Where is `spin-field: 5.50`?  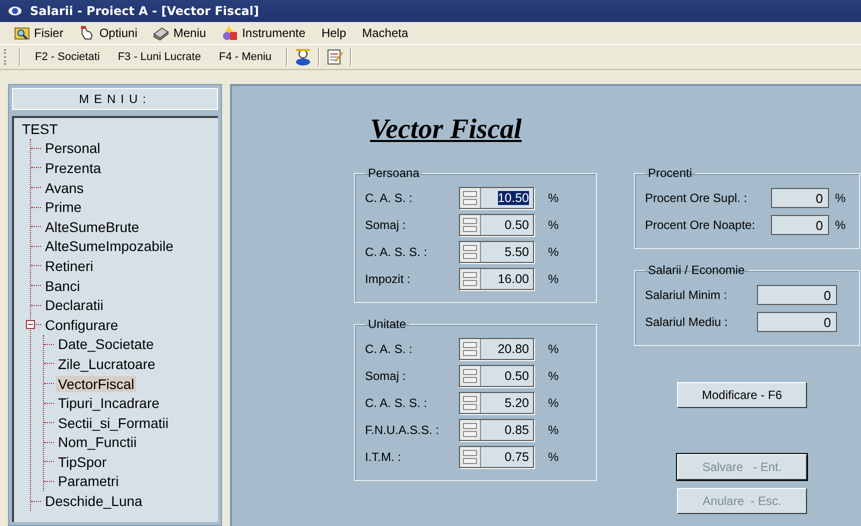
spin-field: 5.50 is located at coordinates (496, 251).